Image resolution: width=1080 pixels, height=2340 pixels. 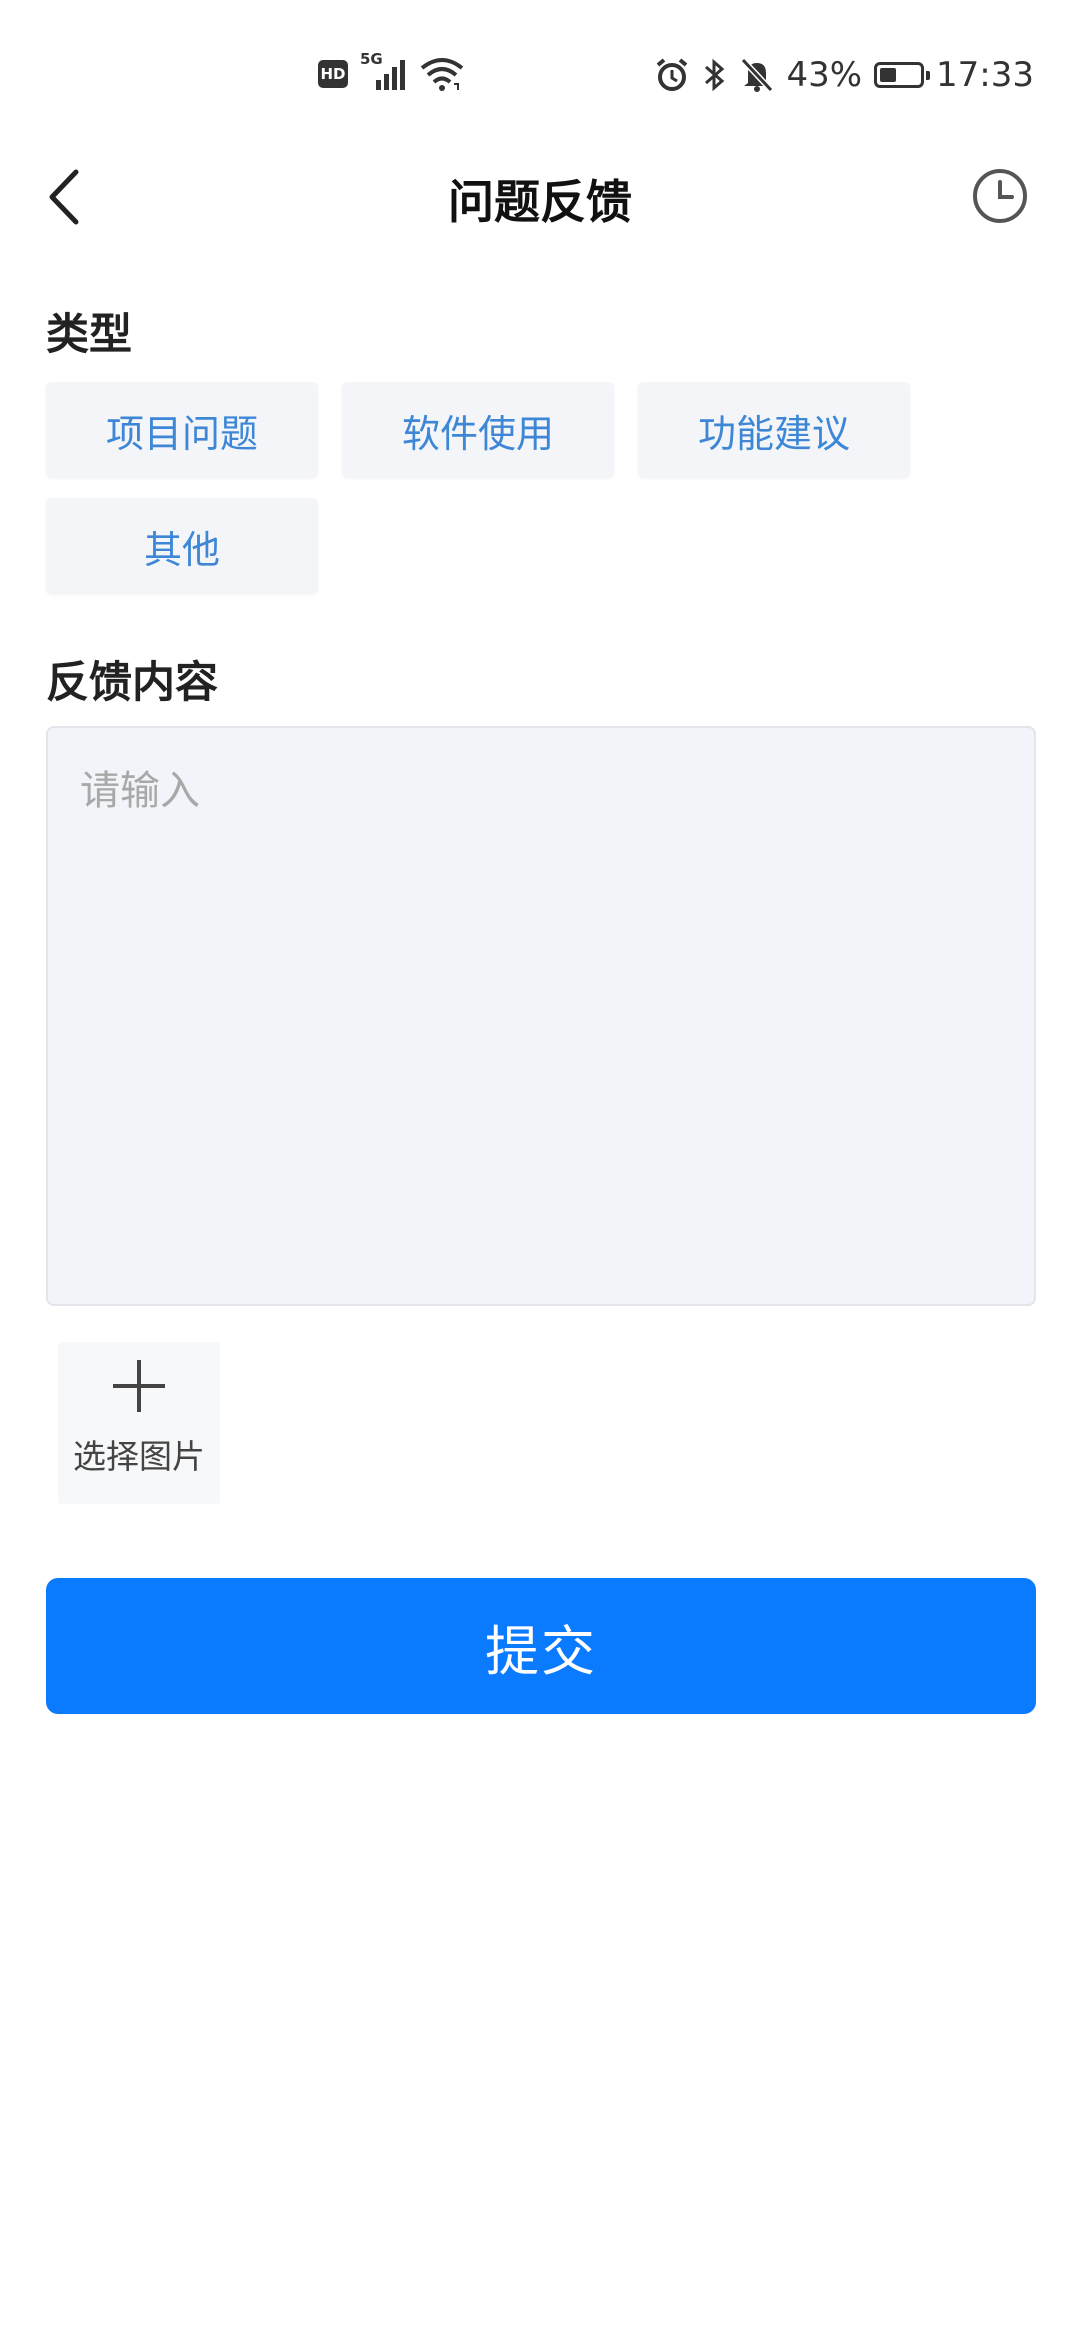 I want to click on type-section-label: 类型, so click(x=89, y=335).